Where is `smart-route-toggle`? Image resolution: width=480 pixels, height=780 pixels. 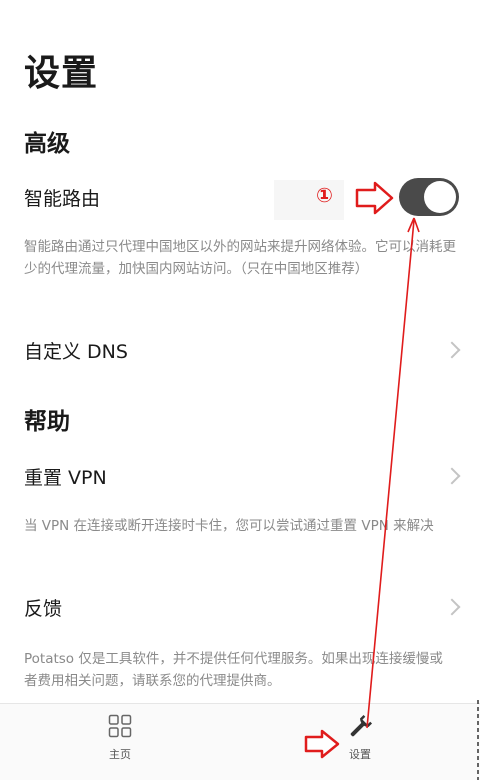
smart-route-toggle is located at coordinates (429, 197).